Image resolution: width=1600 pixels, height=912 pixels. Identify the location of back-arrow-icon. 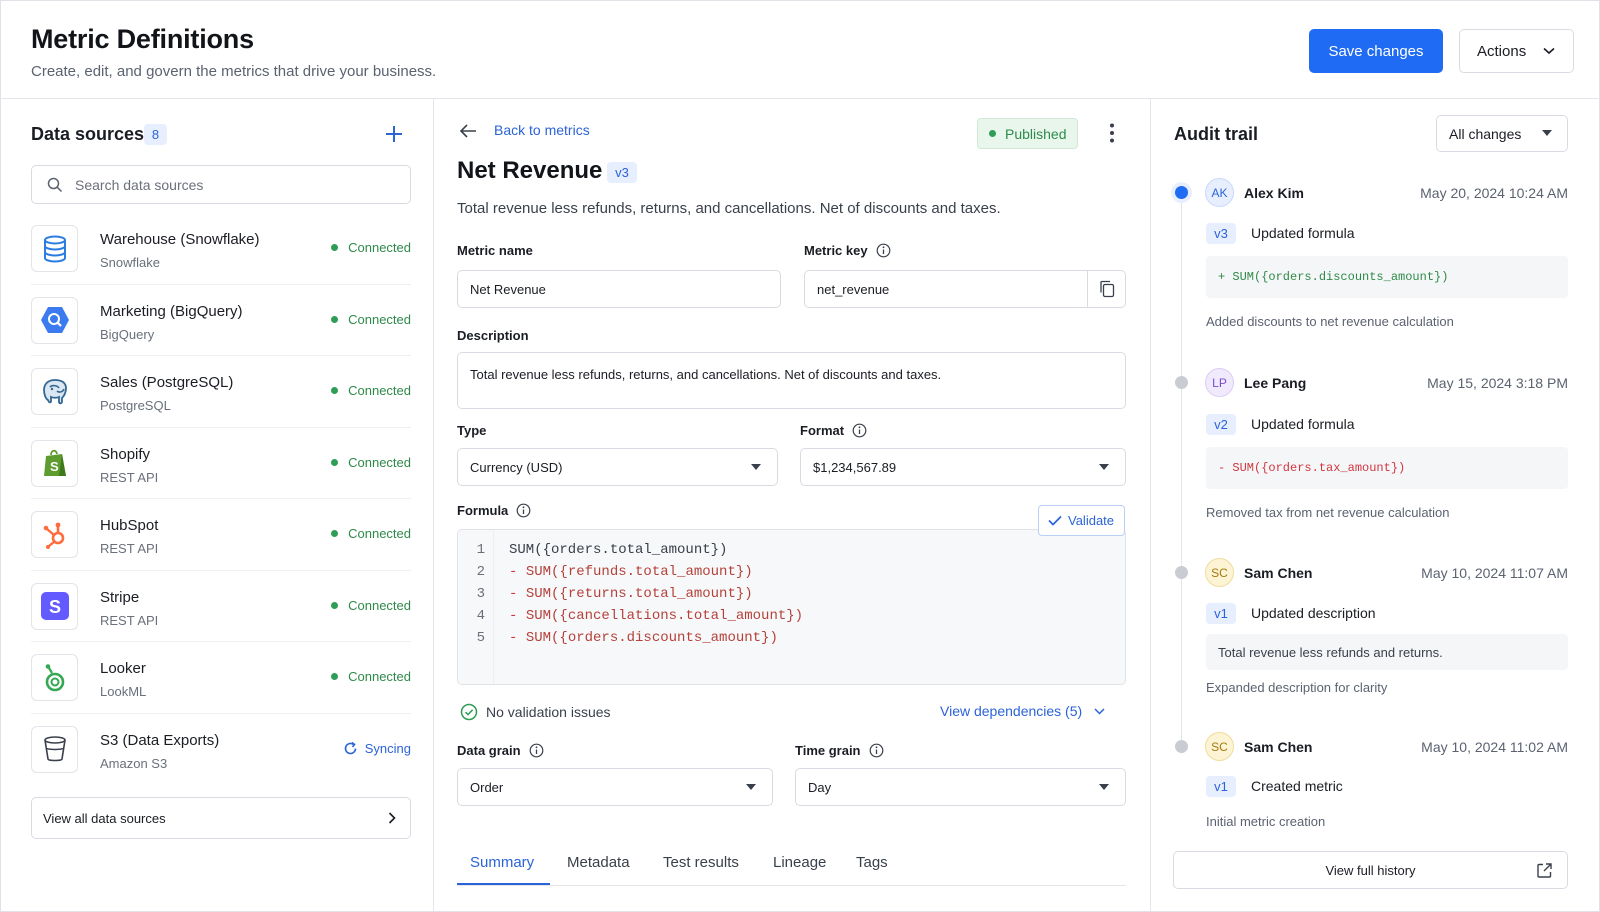
(468, 131).